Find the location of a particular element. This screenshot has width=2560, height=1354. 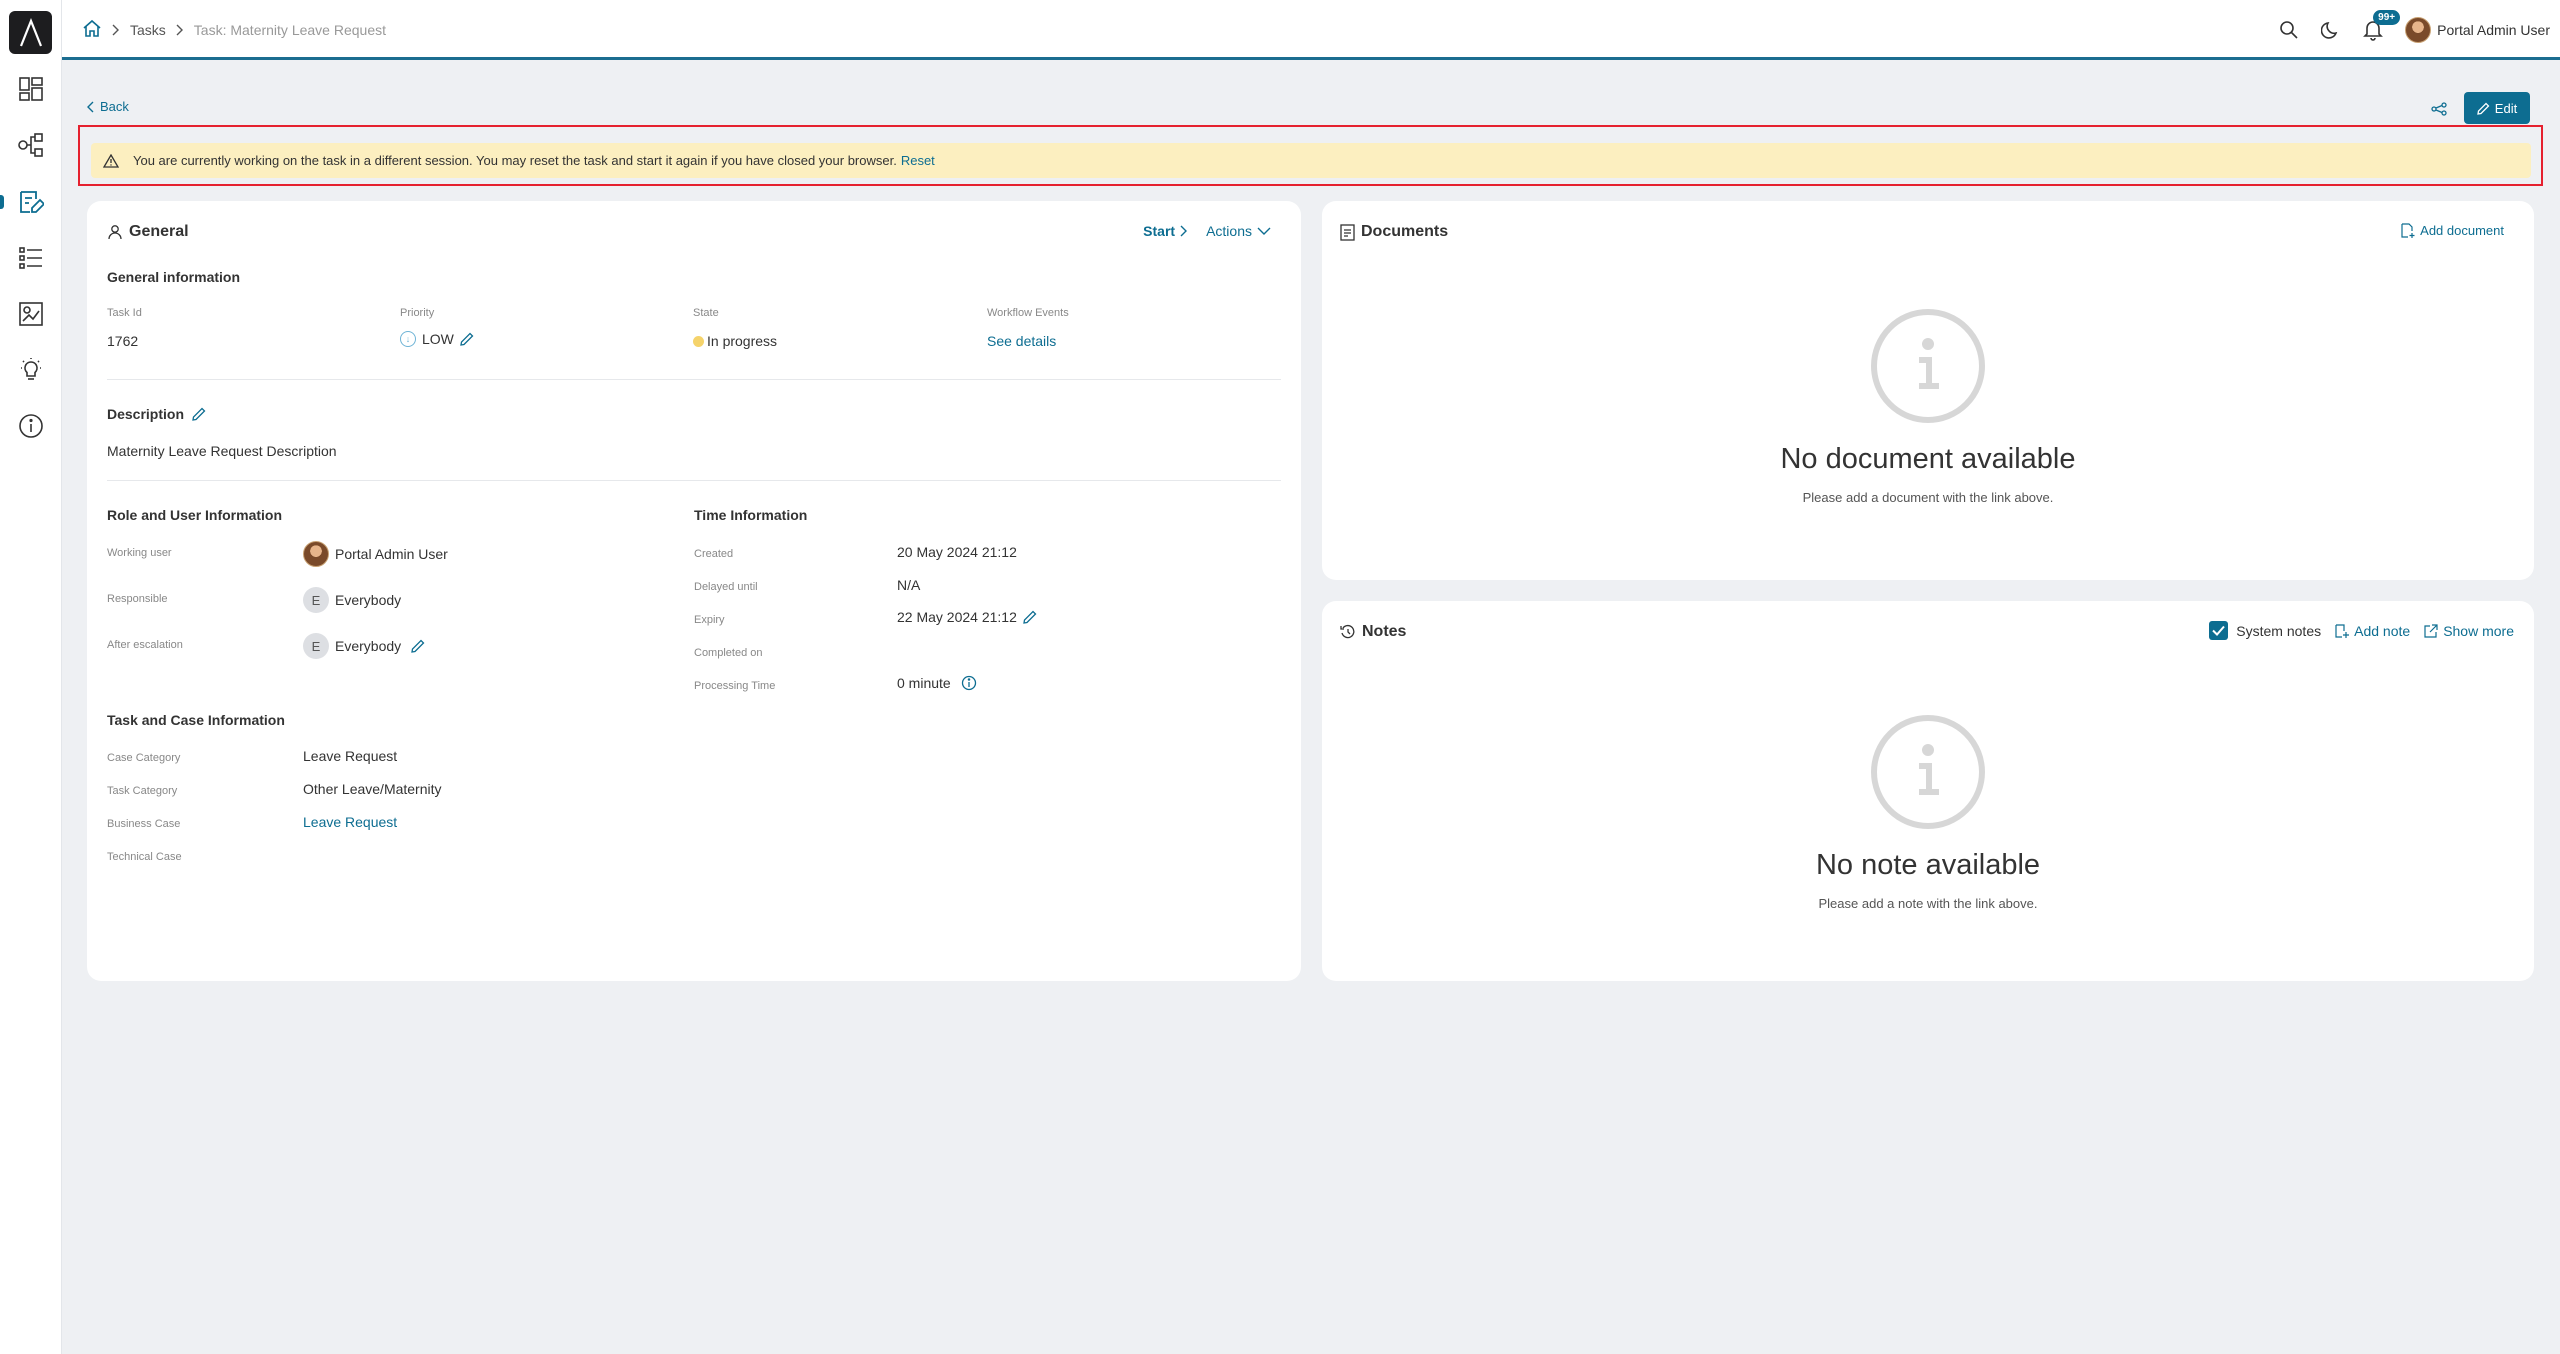

ideas-icon is located at coordinates (31, 370).